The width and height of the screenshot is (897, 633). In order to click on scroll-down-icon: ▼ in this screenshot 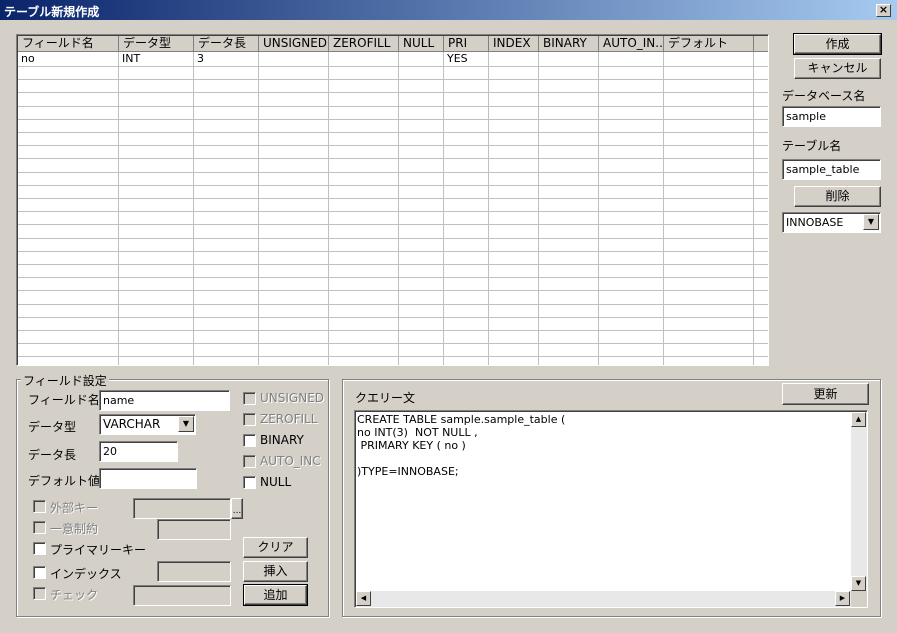, I will do `click(858, 583)`.